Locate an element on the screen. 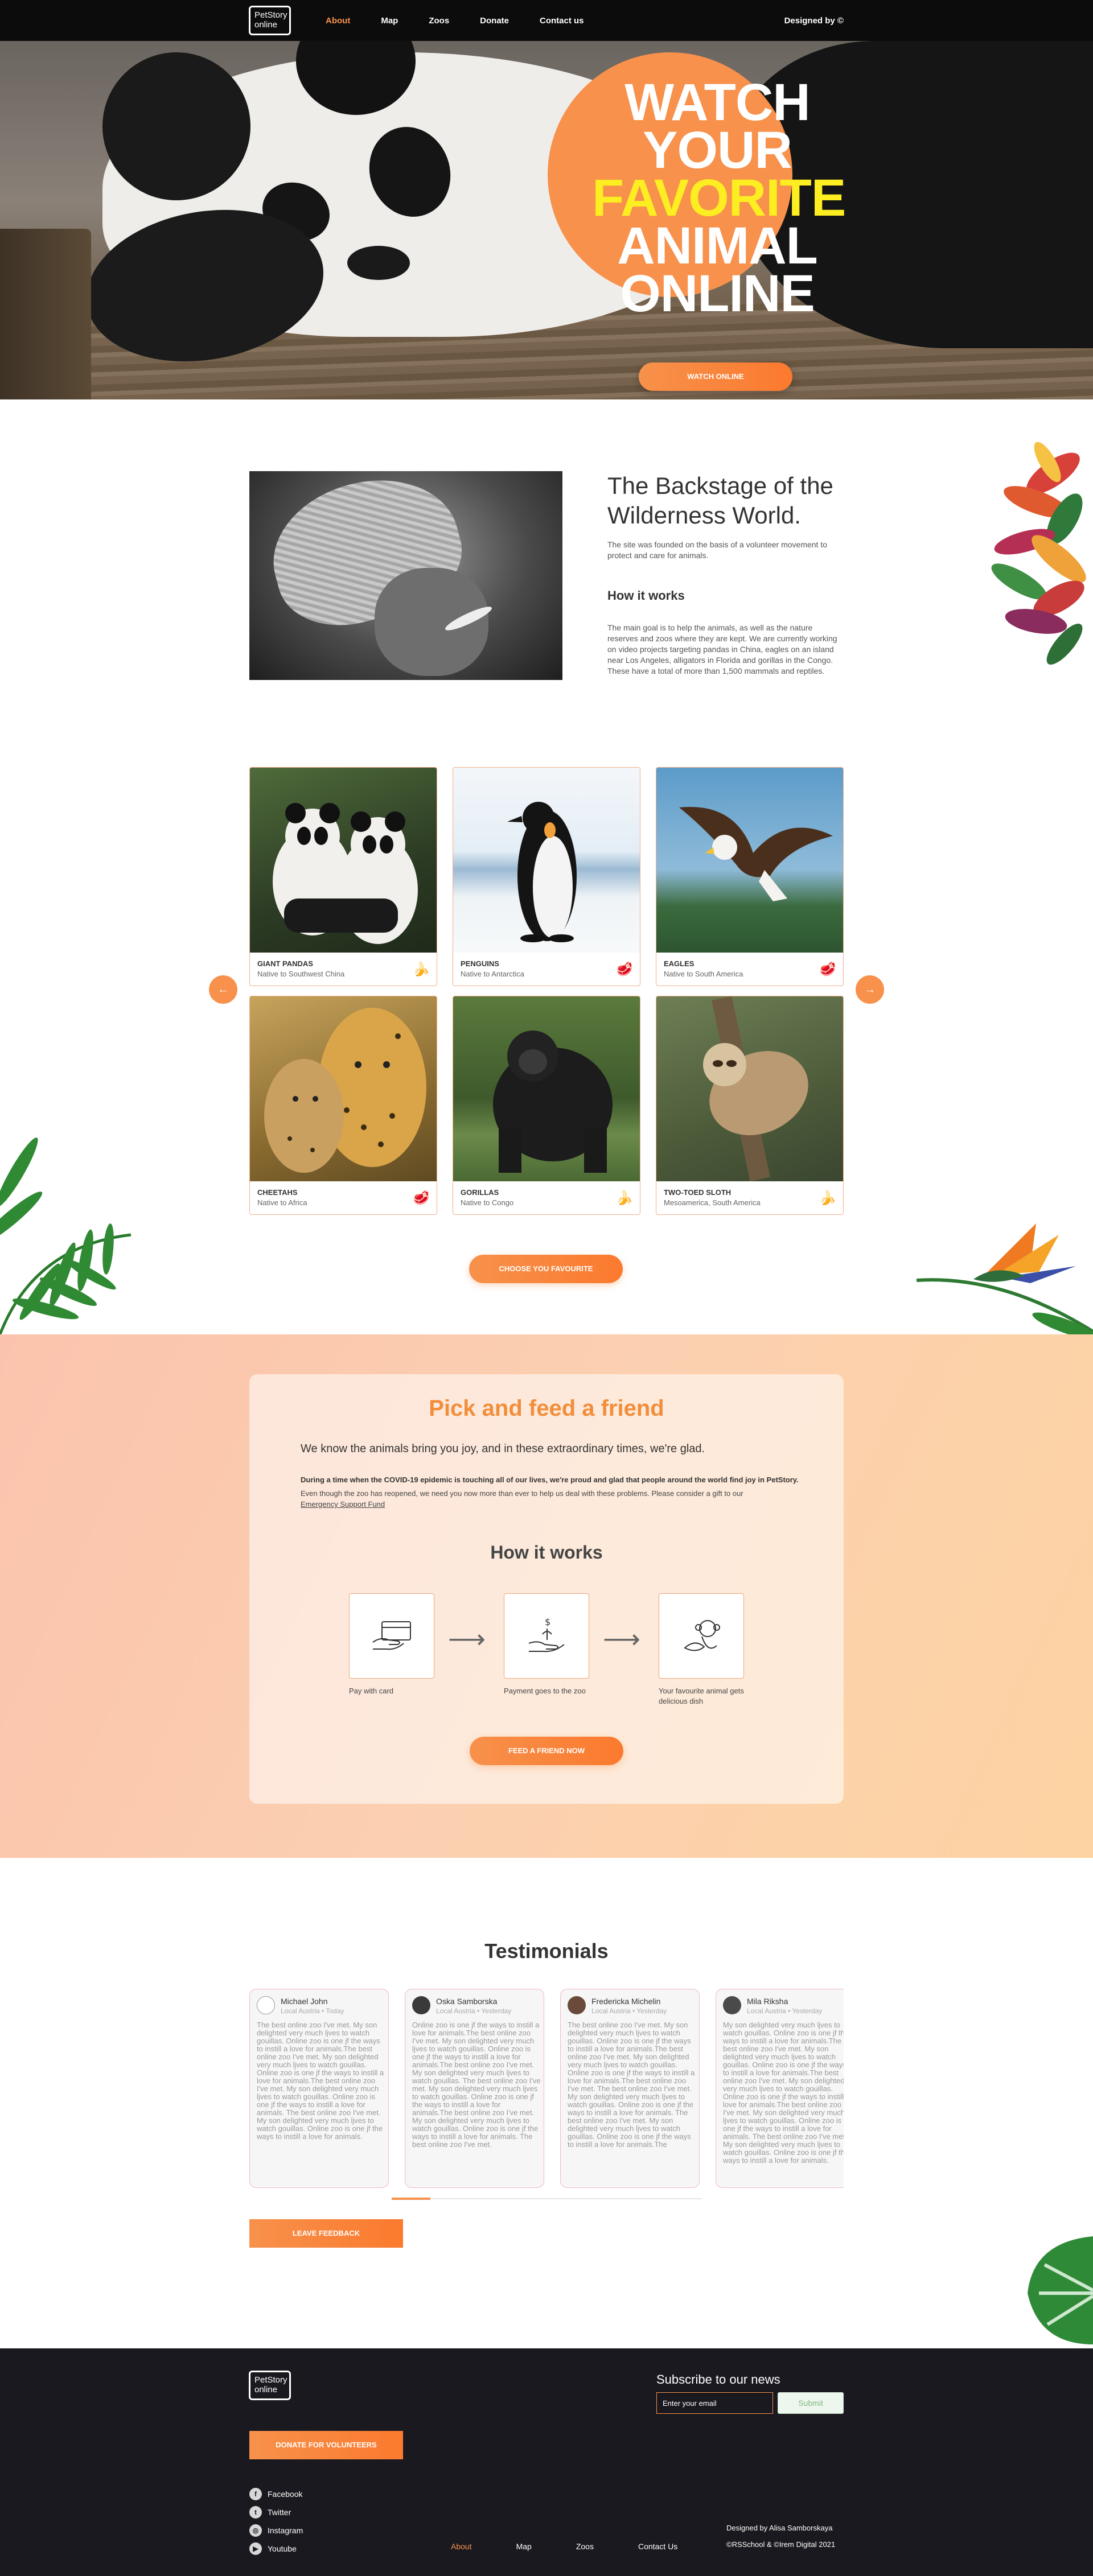  step-label: Payment goes to the zoo is located at coordinates (545, 1691).